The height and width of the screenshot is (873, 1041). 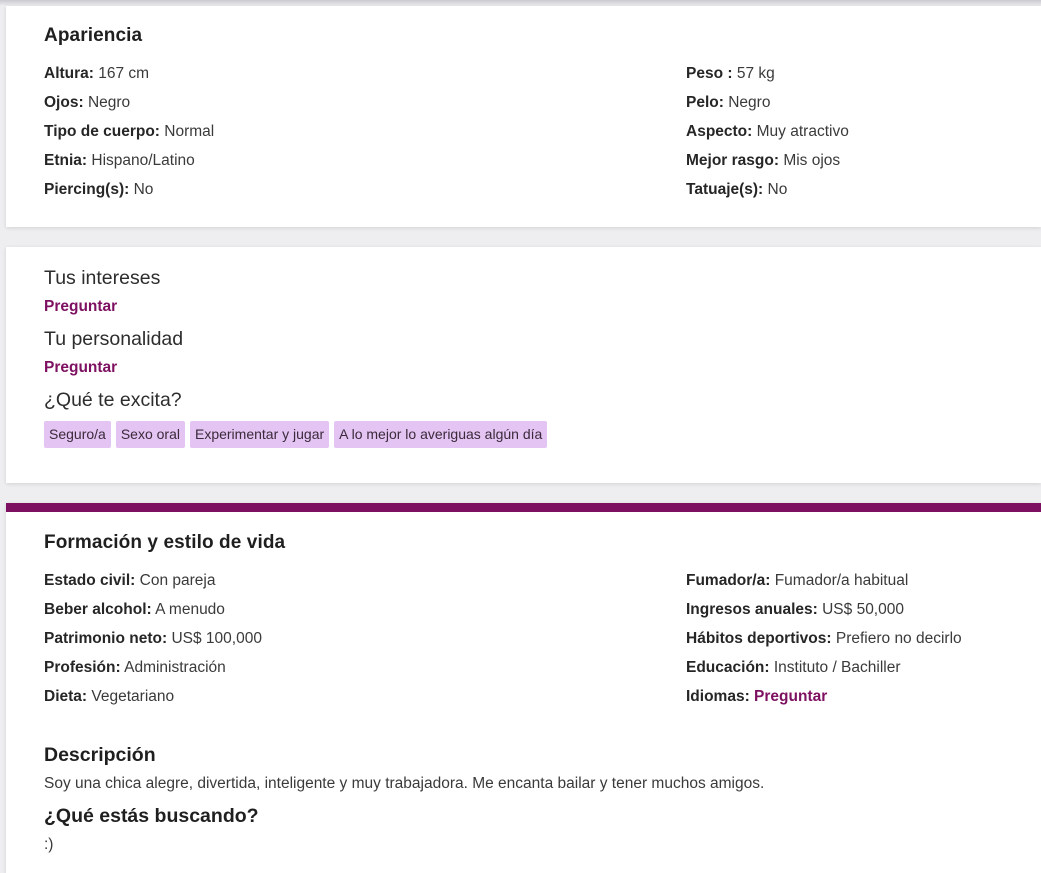 I want to click on tag-item: Seguro/a, so click(x=77, y=434).